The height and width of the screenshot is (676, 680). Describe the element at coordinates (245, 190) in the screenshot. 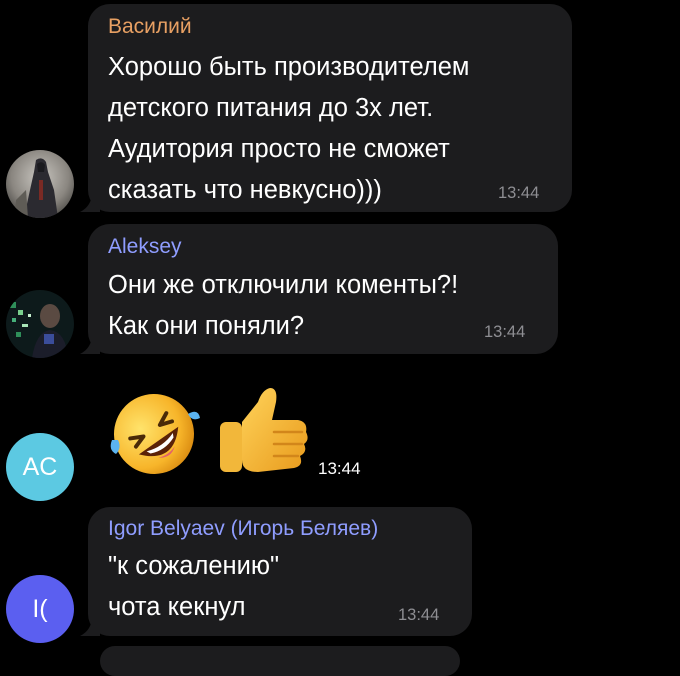

I see `message-text-line: сказать что невкусно)))` at that location.